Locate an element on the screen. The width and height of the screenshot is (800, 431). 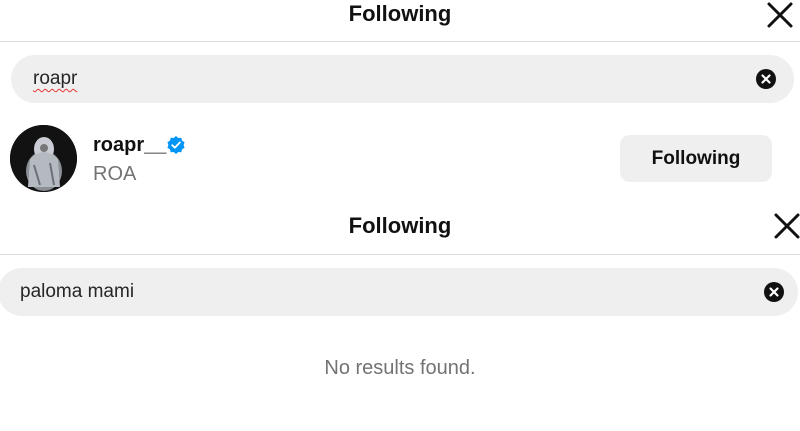
full-name: ROA is located at coordinates (115, 174).